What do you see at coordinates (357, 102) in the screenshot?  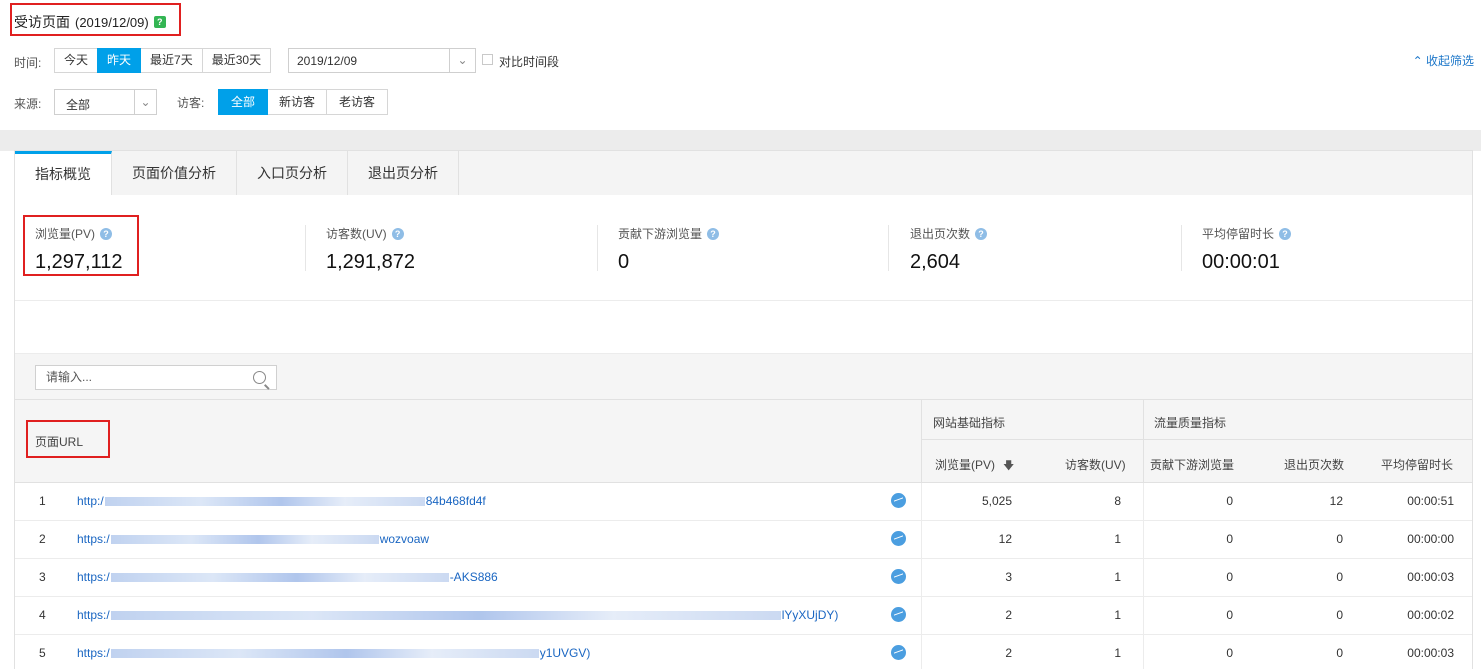 I see `visitor-returning-button: 老访客` at bounding box center [357, 102].